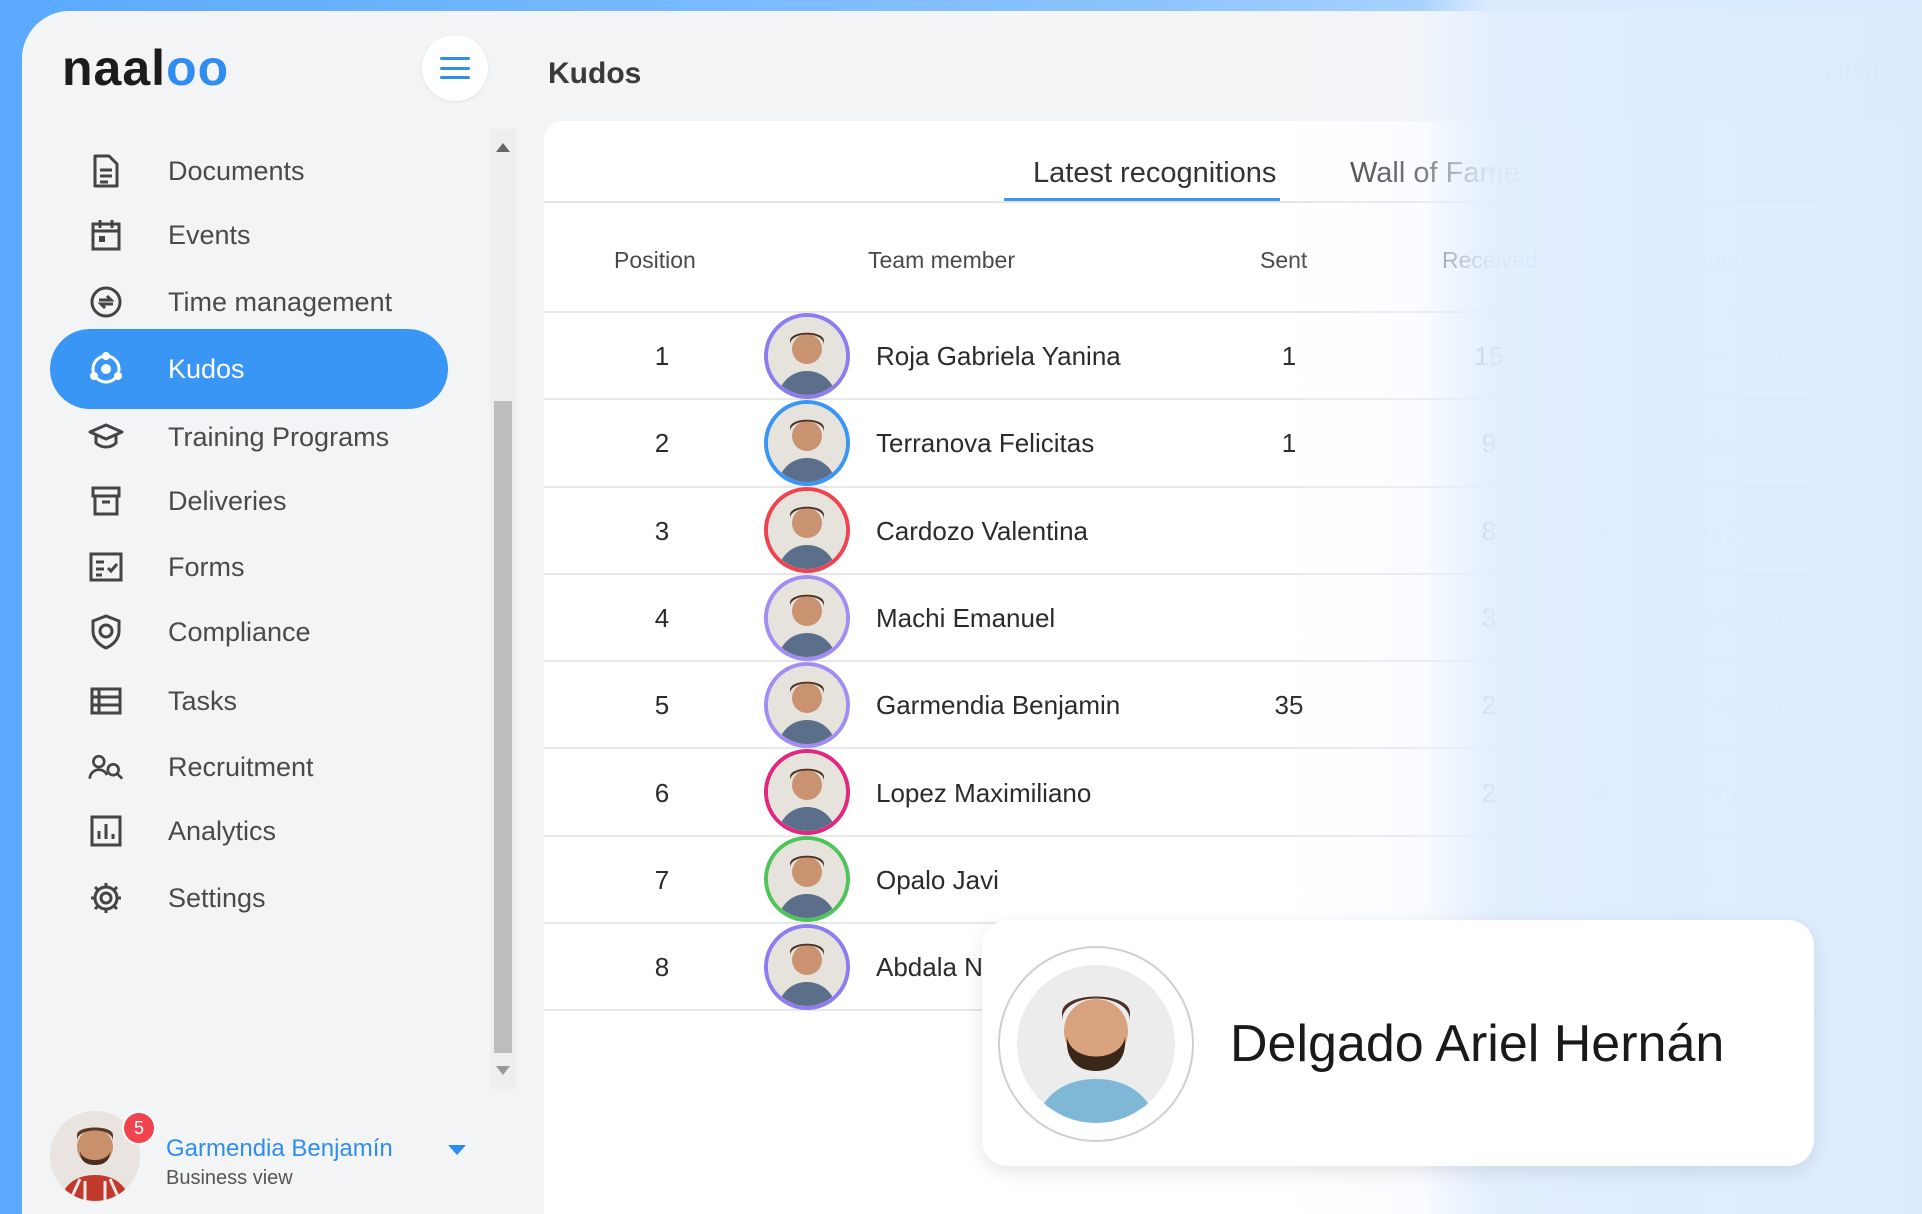 The image size is (1922, 1214). Describe the element at coordinates (106, 767) in the screenshot. I see `people-search-icon` at that location.